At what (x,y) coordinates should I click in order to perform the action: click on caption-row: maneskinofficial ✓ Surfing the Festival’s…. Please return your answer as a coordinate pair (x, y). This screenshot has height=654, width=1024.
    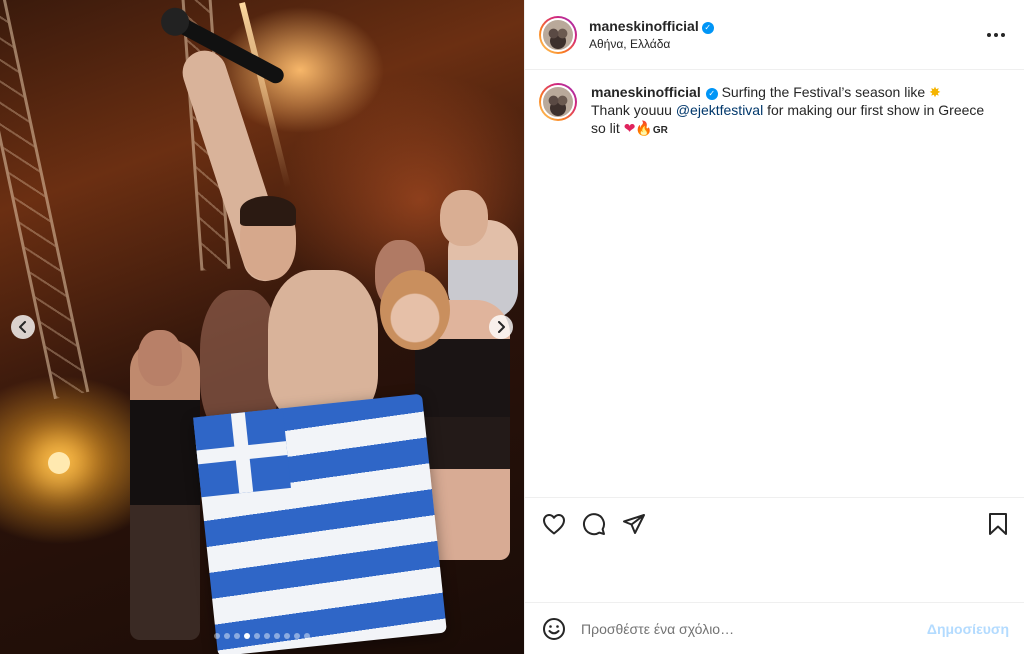
    Looking at the image, I should click on (774, 105).